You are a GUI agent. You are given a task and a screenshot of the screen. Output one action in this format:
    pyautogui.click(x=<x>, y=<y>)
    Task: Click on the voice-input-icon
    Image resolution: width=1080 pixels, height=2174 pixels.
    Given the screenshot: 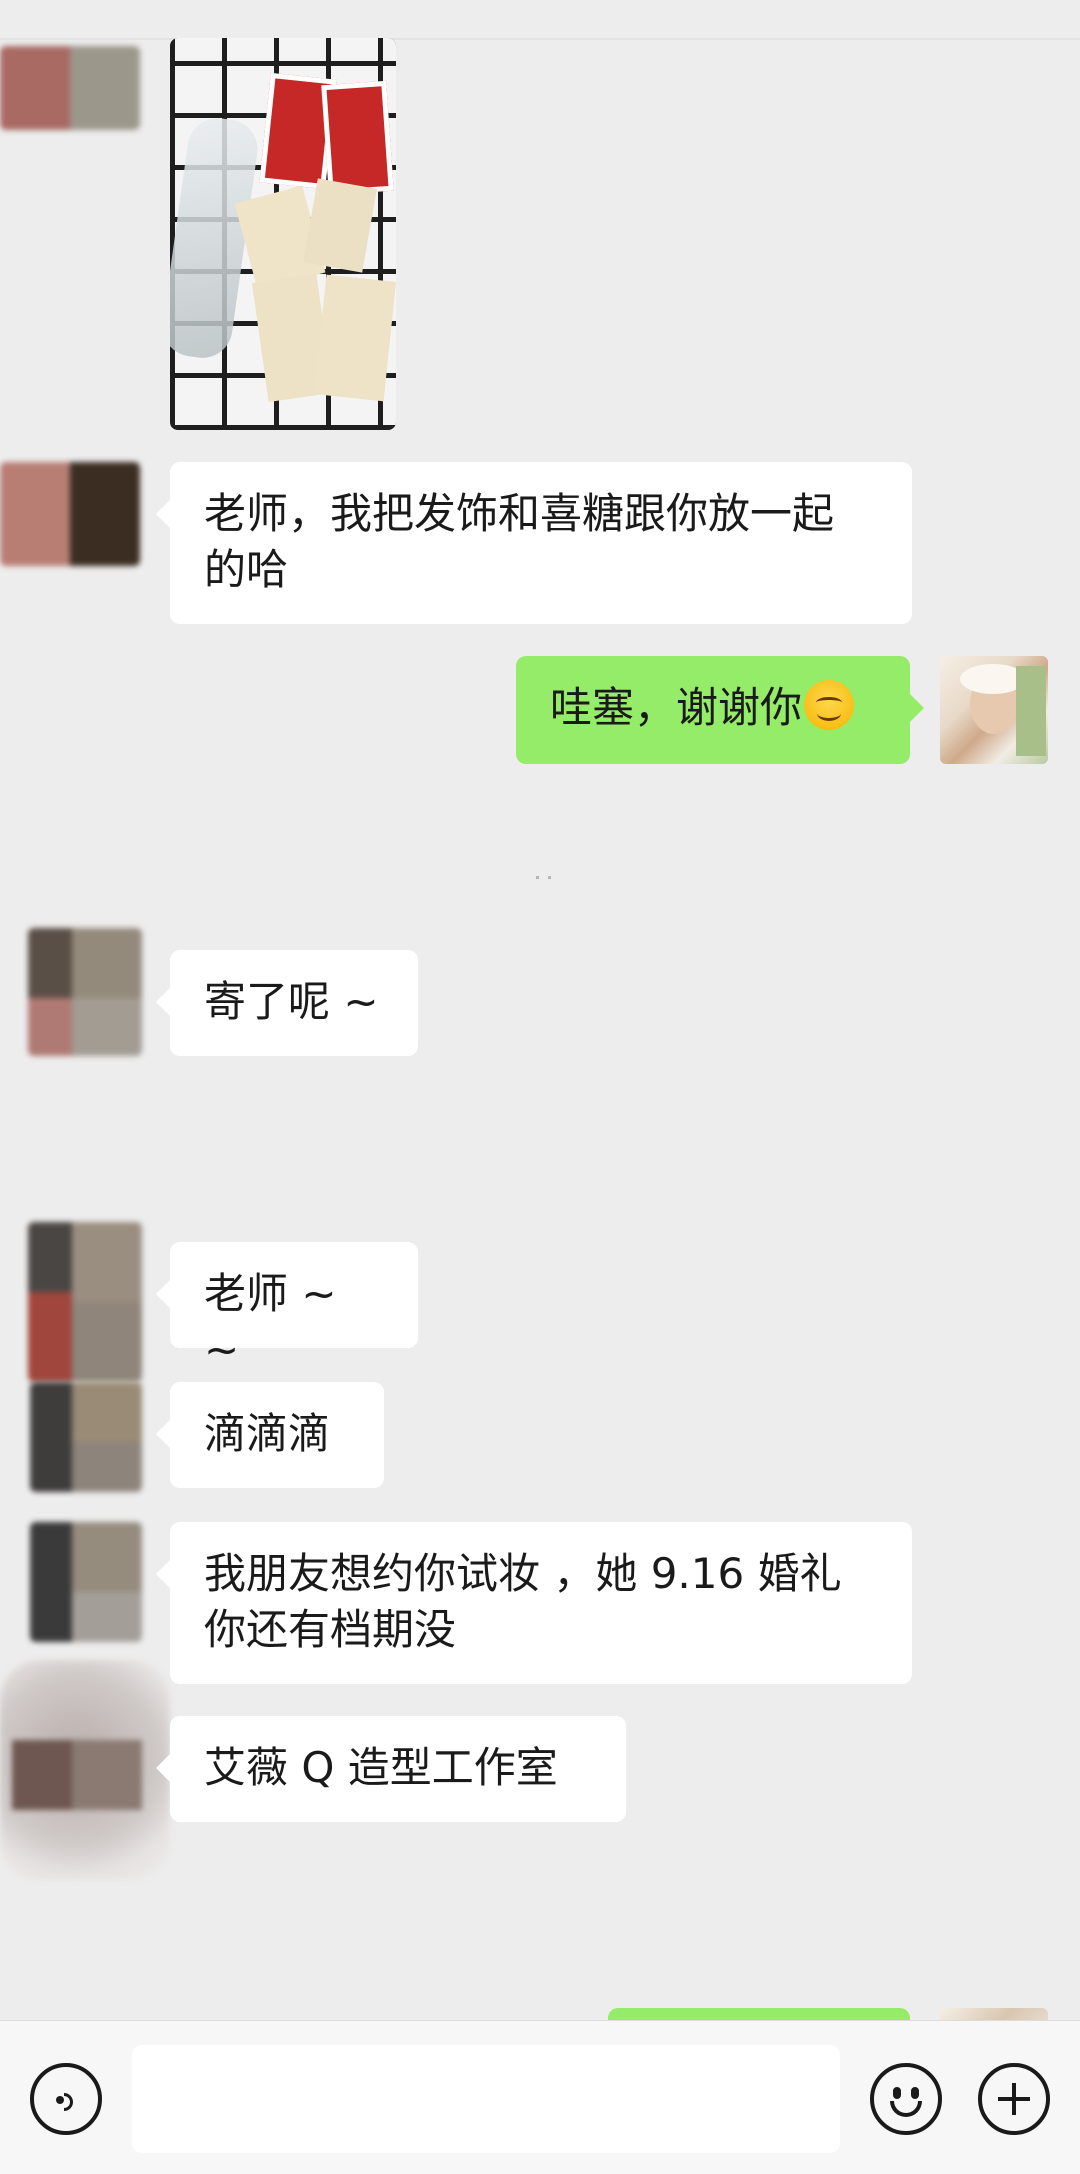 What is the action you would take?
    pyautogui.click(x=66, y=2099)
    